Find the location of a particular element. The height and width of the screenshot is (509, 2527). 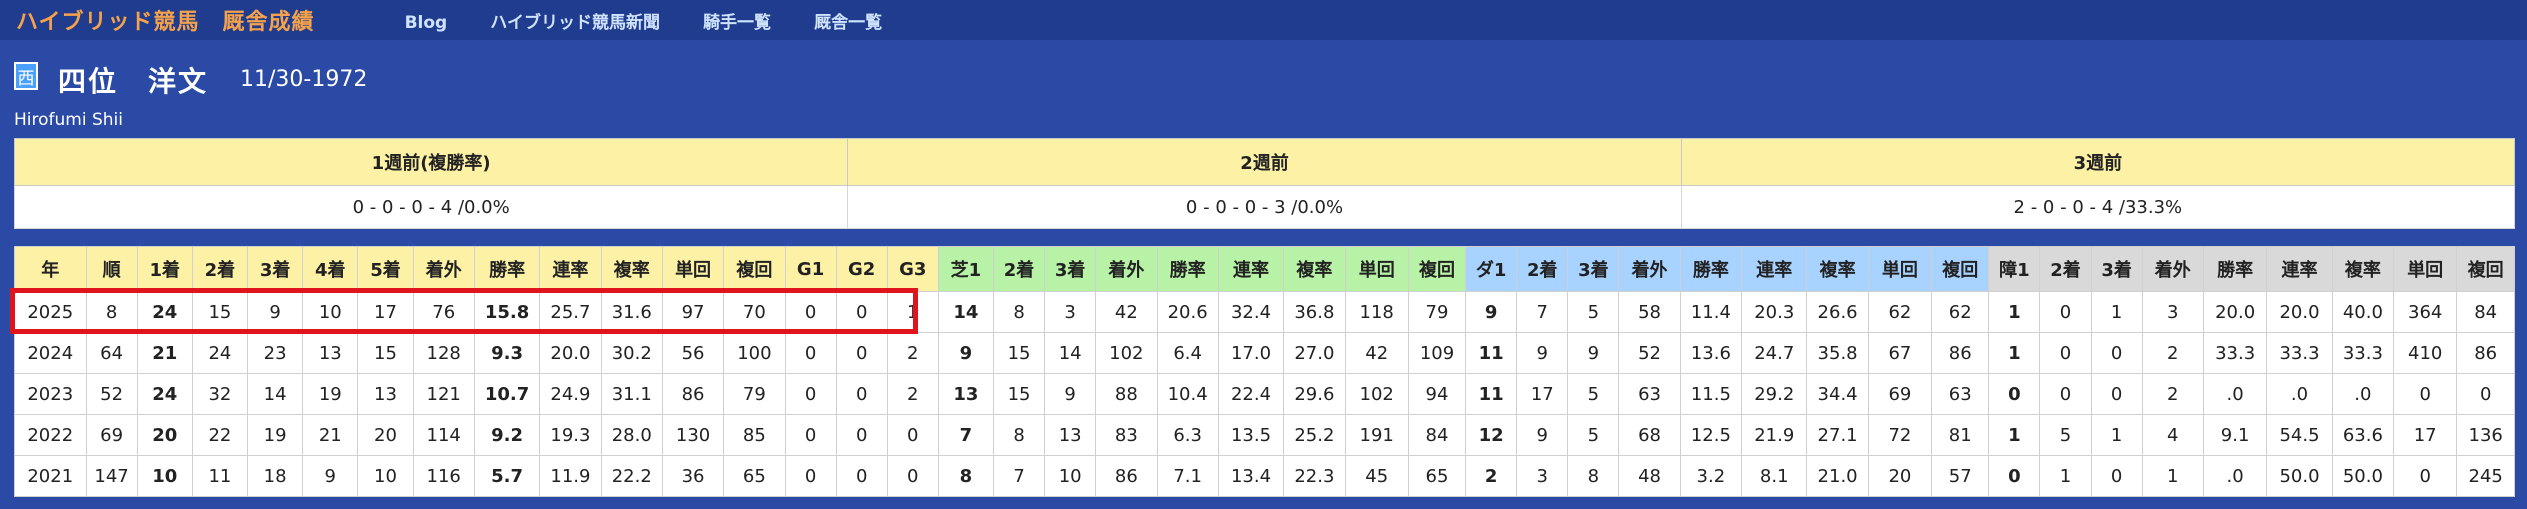

stats-cell: 22.3 is located at coordinates (1314, 476).